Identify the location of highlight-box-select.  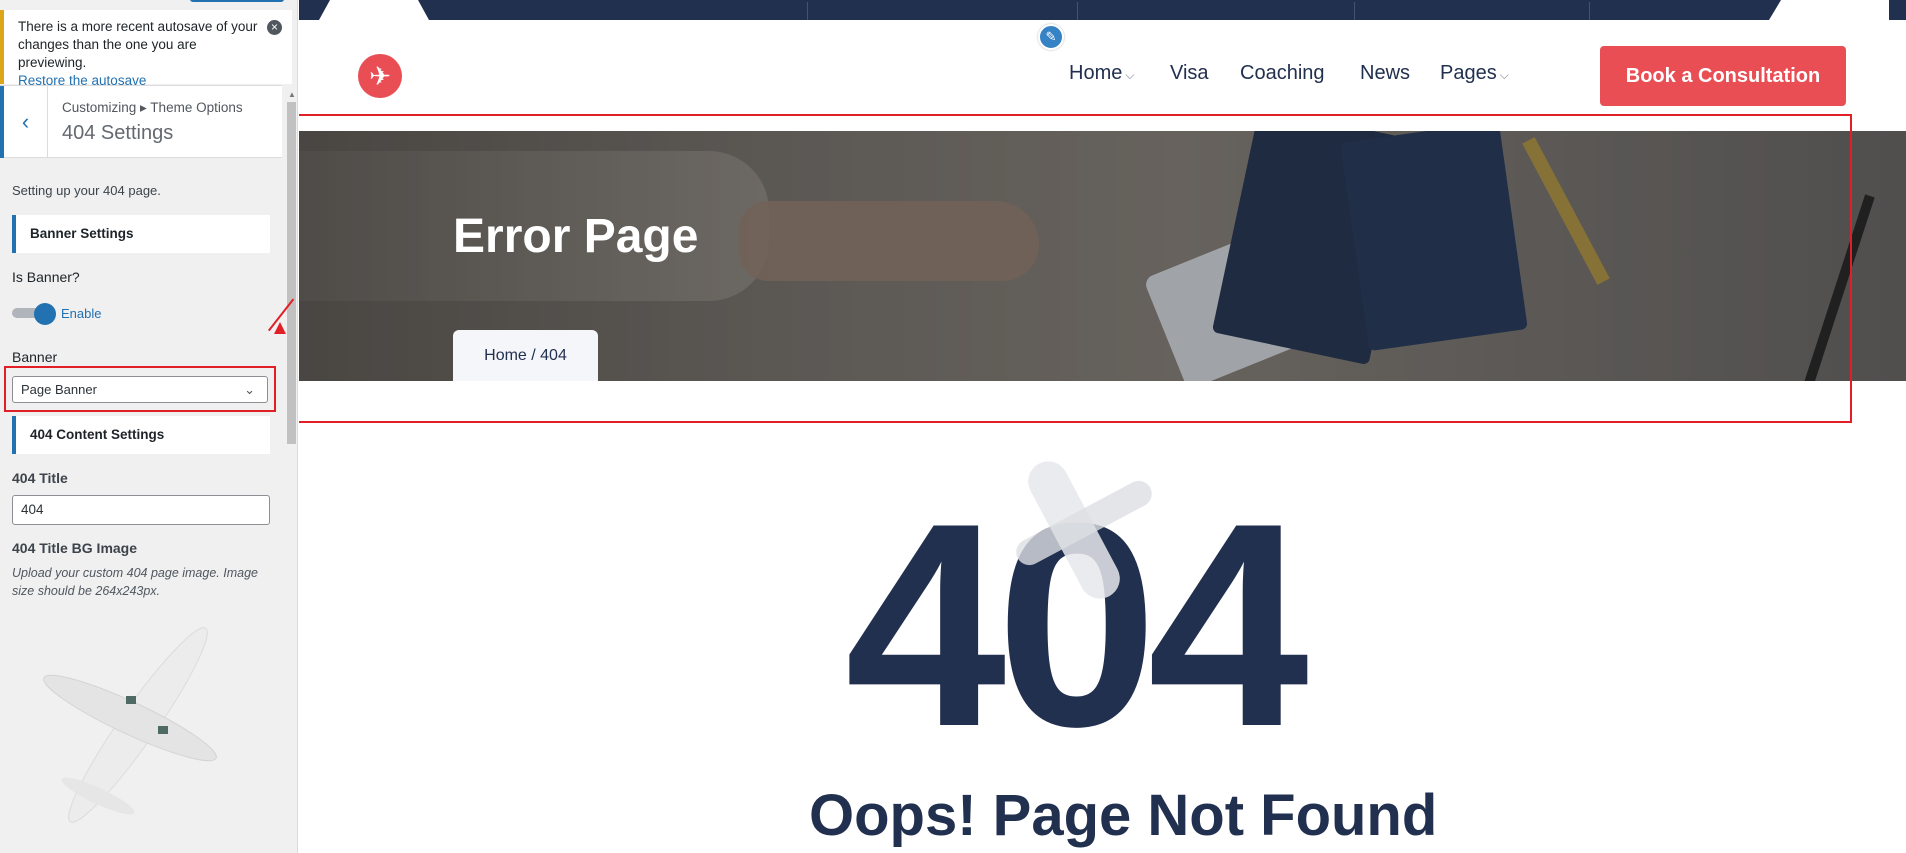
(140, 389).